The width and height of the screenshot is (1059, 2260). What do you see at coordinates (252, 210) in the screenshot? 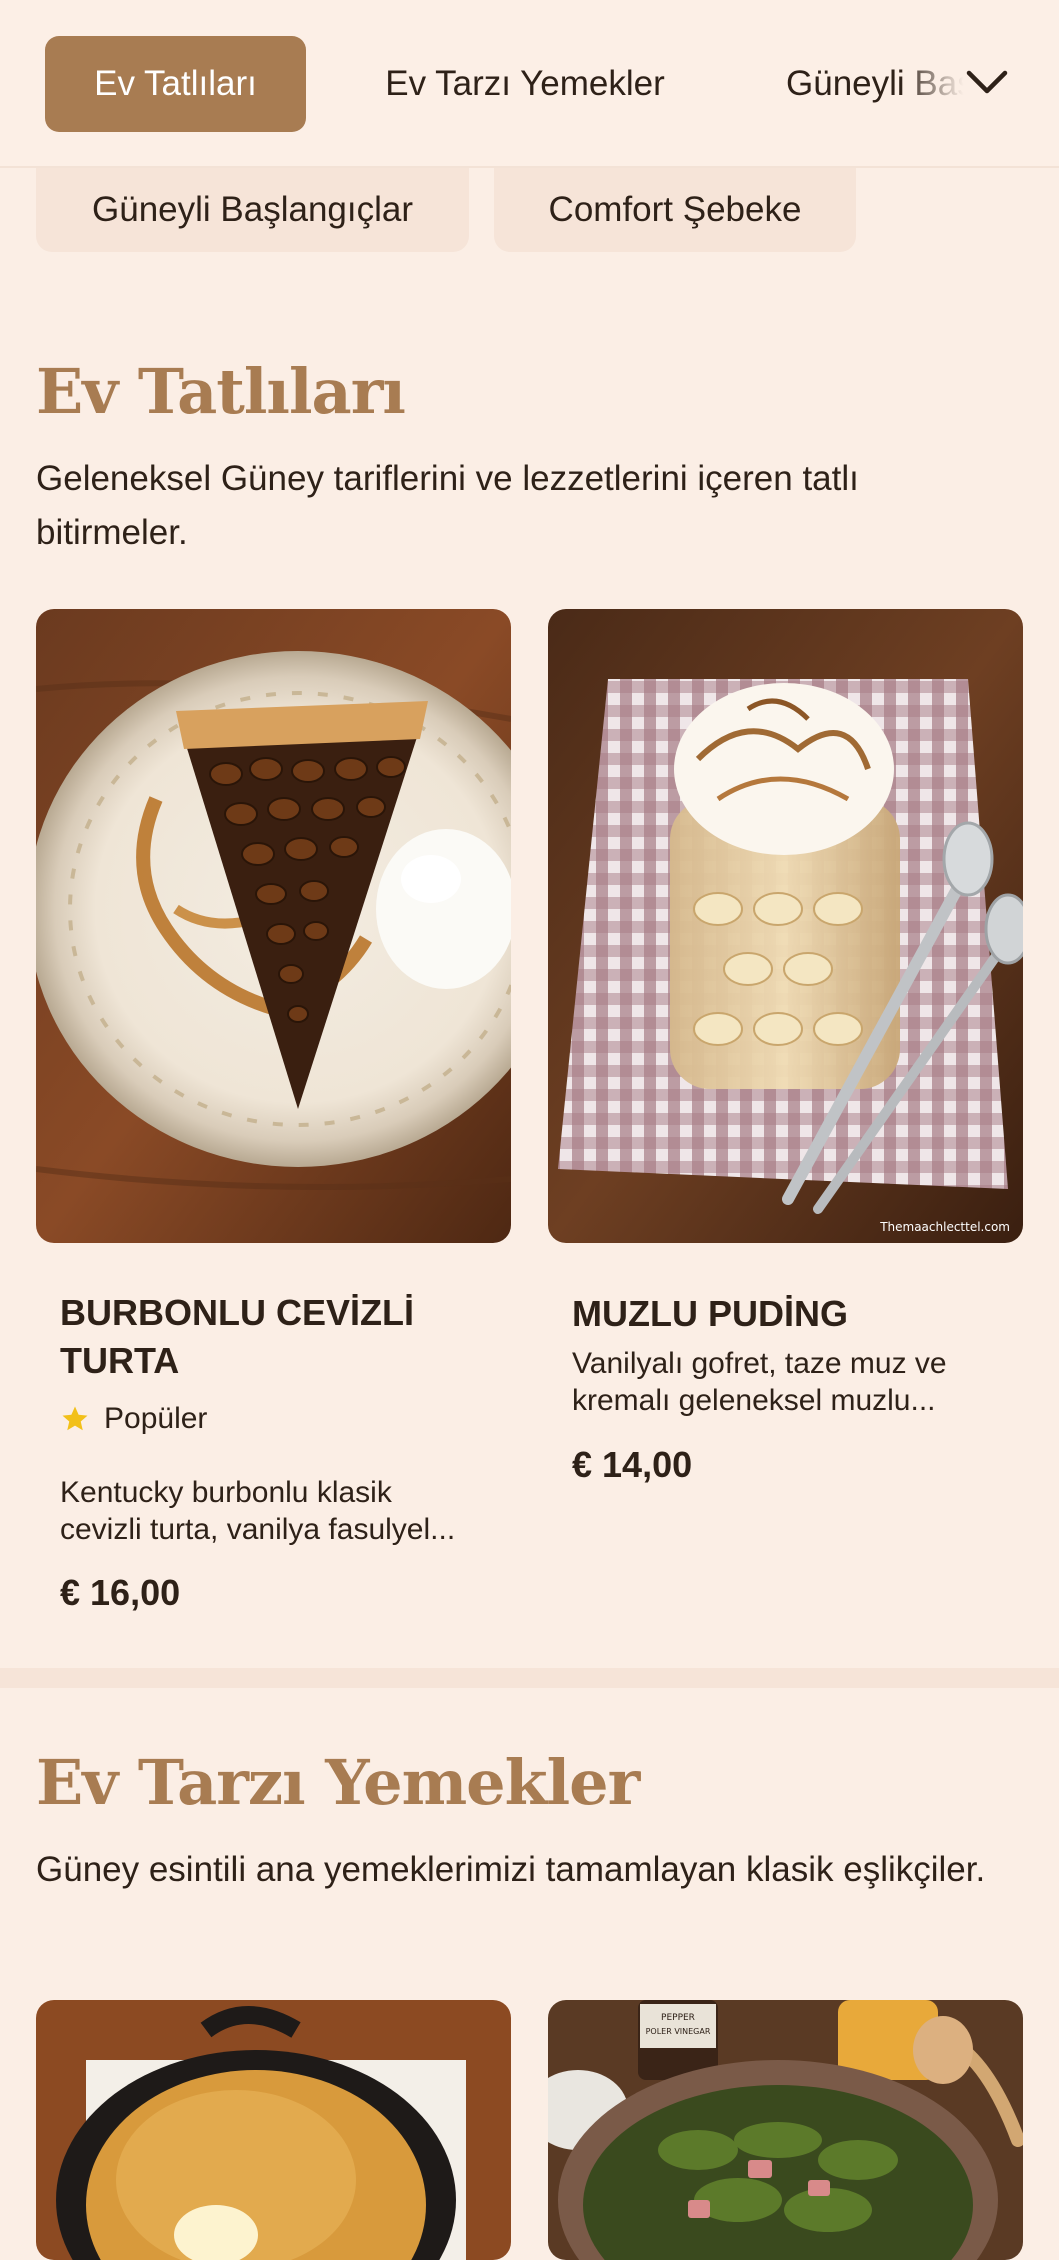
I see `chip-guneyli-baslangiclar: Güneyli Başlangıçlar` at bounding box center [252, 210].